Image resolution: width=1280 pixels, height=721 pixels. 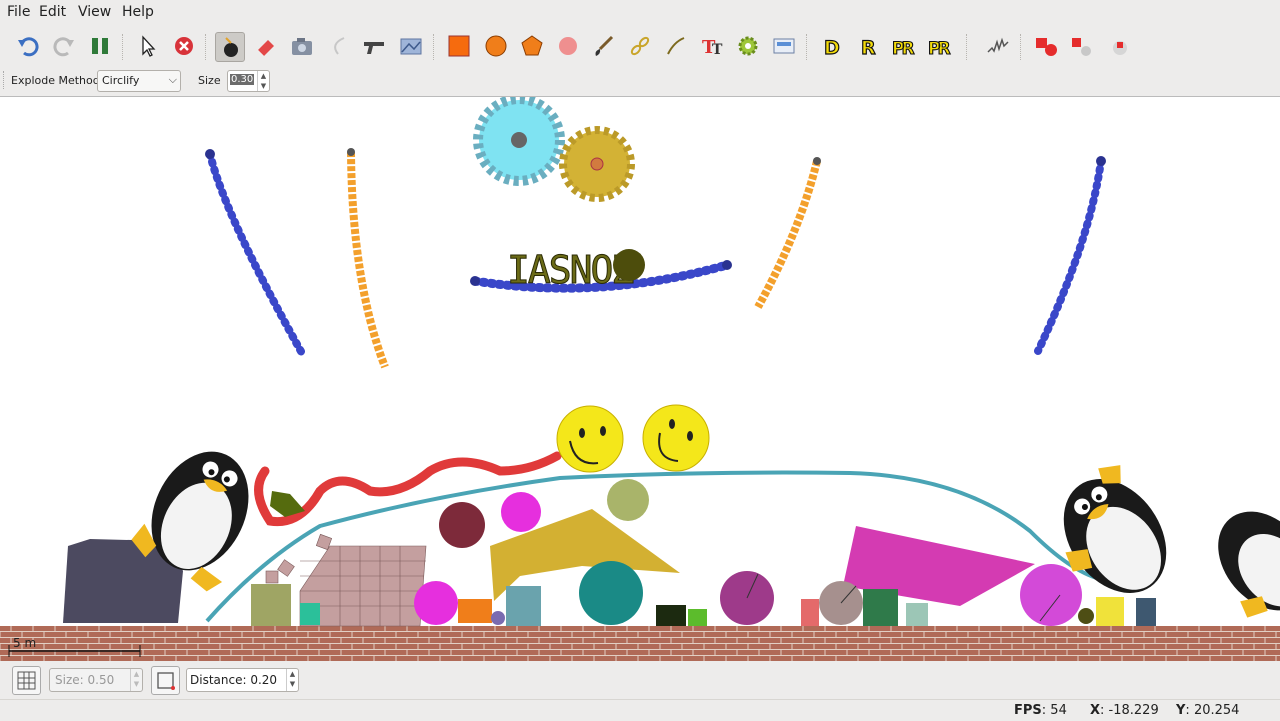 I want to click on explode-bomb-icon, so click(x=230, y=47).